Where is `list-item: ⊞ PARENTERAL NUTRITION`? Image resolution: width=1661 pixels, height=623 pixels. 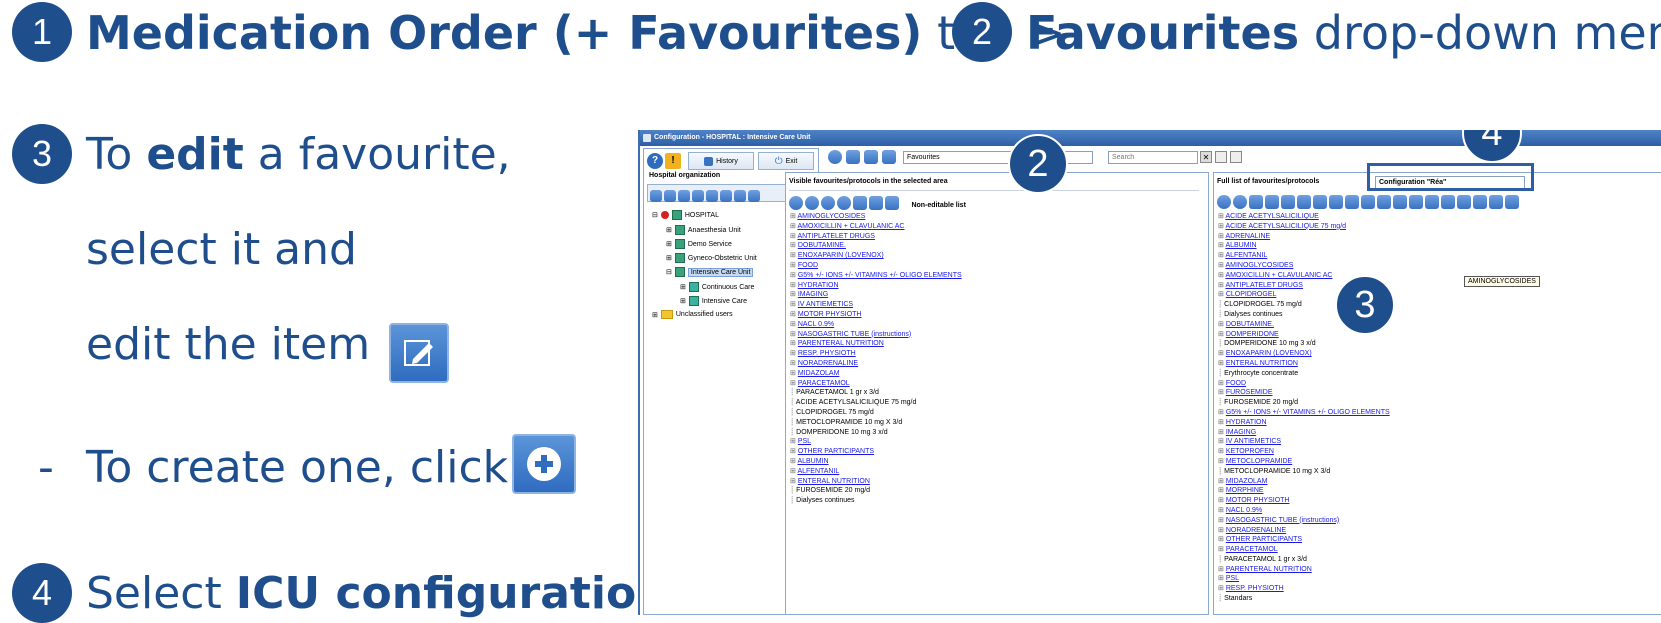 list-item: ⊞ PARENTERAL NUTRITION is located at coordinates (1304, 570).